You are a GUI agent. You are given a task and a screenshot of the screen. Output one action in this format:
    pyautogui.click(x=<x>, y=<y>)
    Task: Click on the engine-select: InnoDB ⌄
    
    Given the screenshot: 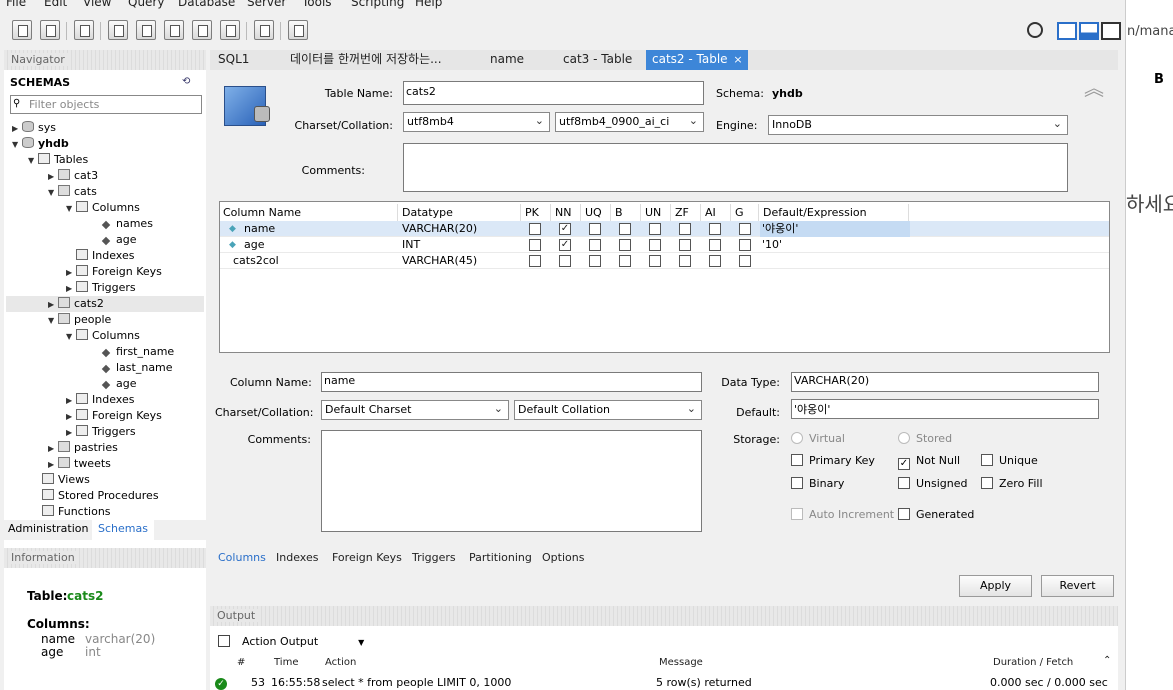 What is the action you would take?
    pyautogui.click(x=918, y=125)
    